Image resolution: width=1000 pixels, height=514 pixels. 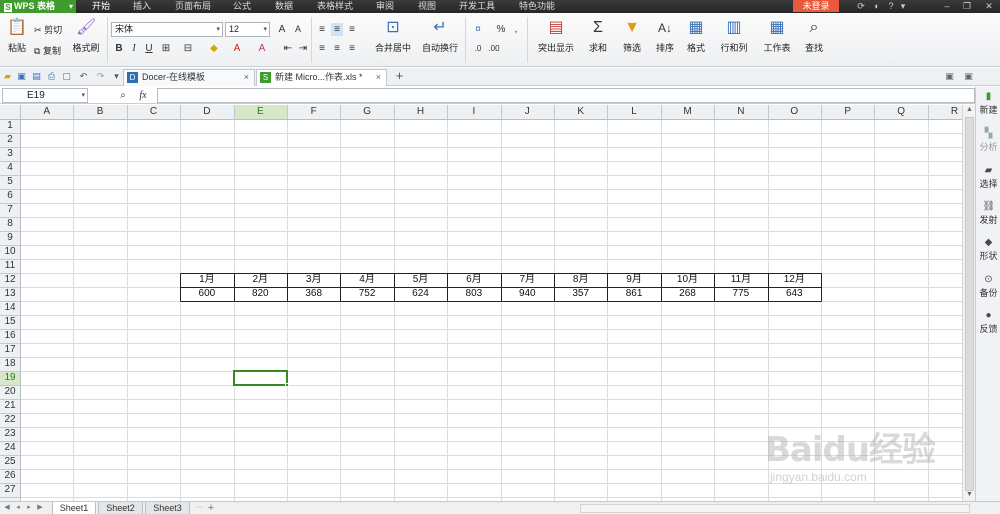 What do you see at coordinates (10, 154) in the screenshot?
I see `row-header-3: 3` at bounding box center [10, 154].